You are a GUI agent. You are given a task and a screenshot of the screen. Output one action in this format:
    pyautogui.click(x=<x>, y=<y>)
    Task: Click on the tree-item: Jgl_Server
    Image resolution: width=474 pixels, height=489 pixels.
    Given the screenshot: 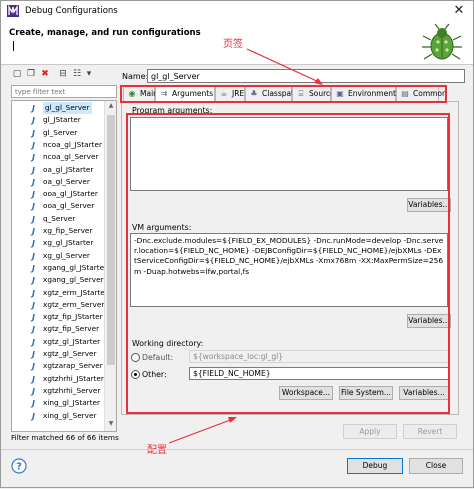 What is the action you would take?
    pyautogui.click(x=58, y=133)
    